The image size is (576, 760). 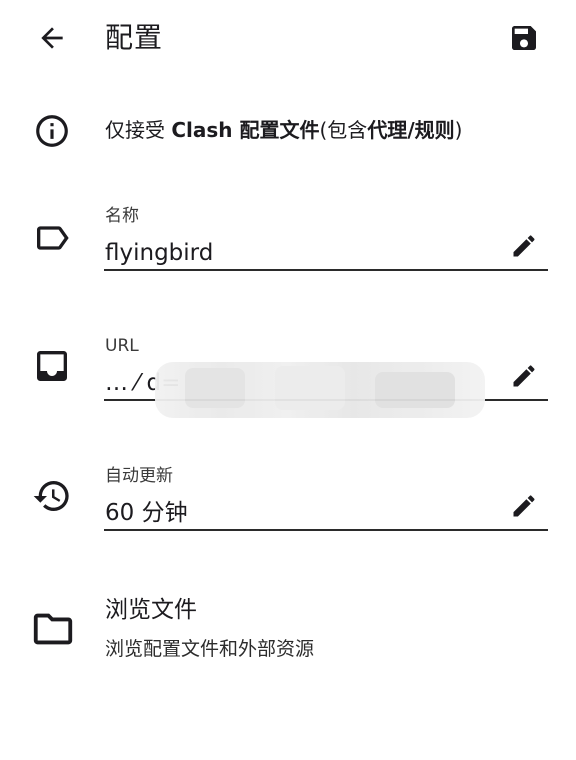 I want to click on info-text: 仅接受 Clash 配置文件(包含代理/规则), so click(x=284, y=130).